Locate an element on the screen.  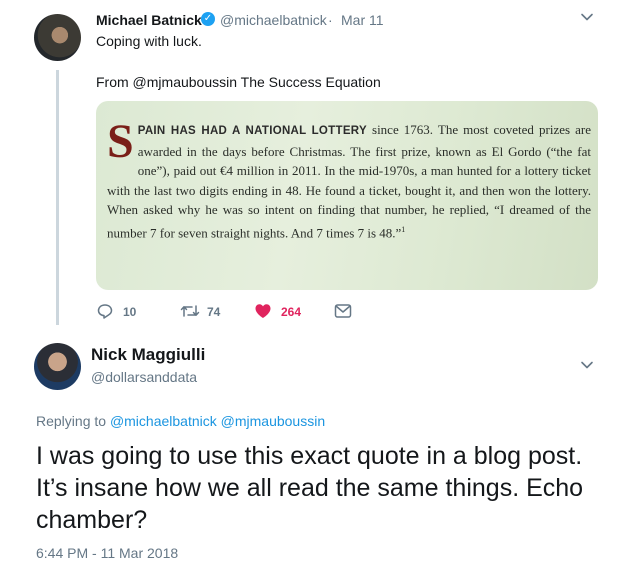
tweet-text: Coping with luck. is located at coordinates (149, 41).